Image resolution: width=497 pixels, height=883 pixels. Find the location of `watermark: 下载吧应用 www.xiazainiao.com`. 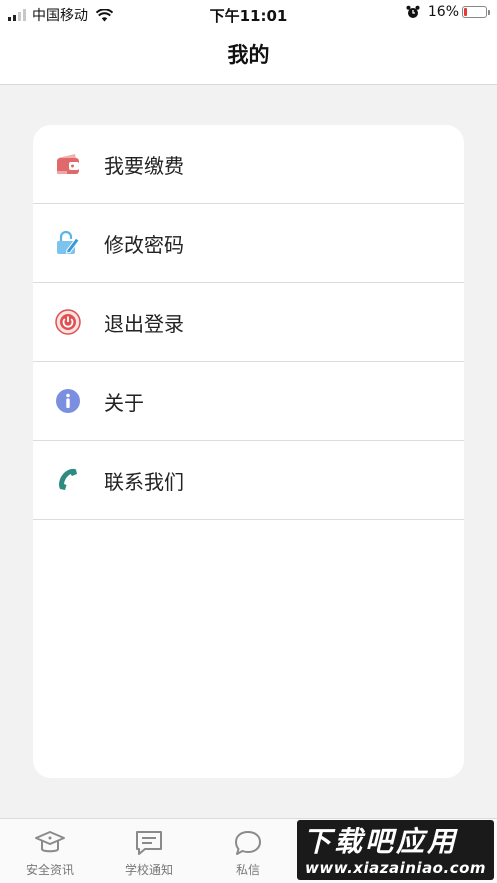

watermark: 下载吧应用 www.xiazainiao.com is located at coordinates (395, 850).